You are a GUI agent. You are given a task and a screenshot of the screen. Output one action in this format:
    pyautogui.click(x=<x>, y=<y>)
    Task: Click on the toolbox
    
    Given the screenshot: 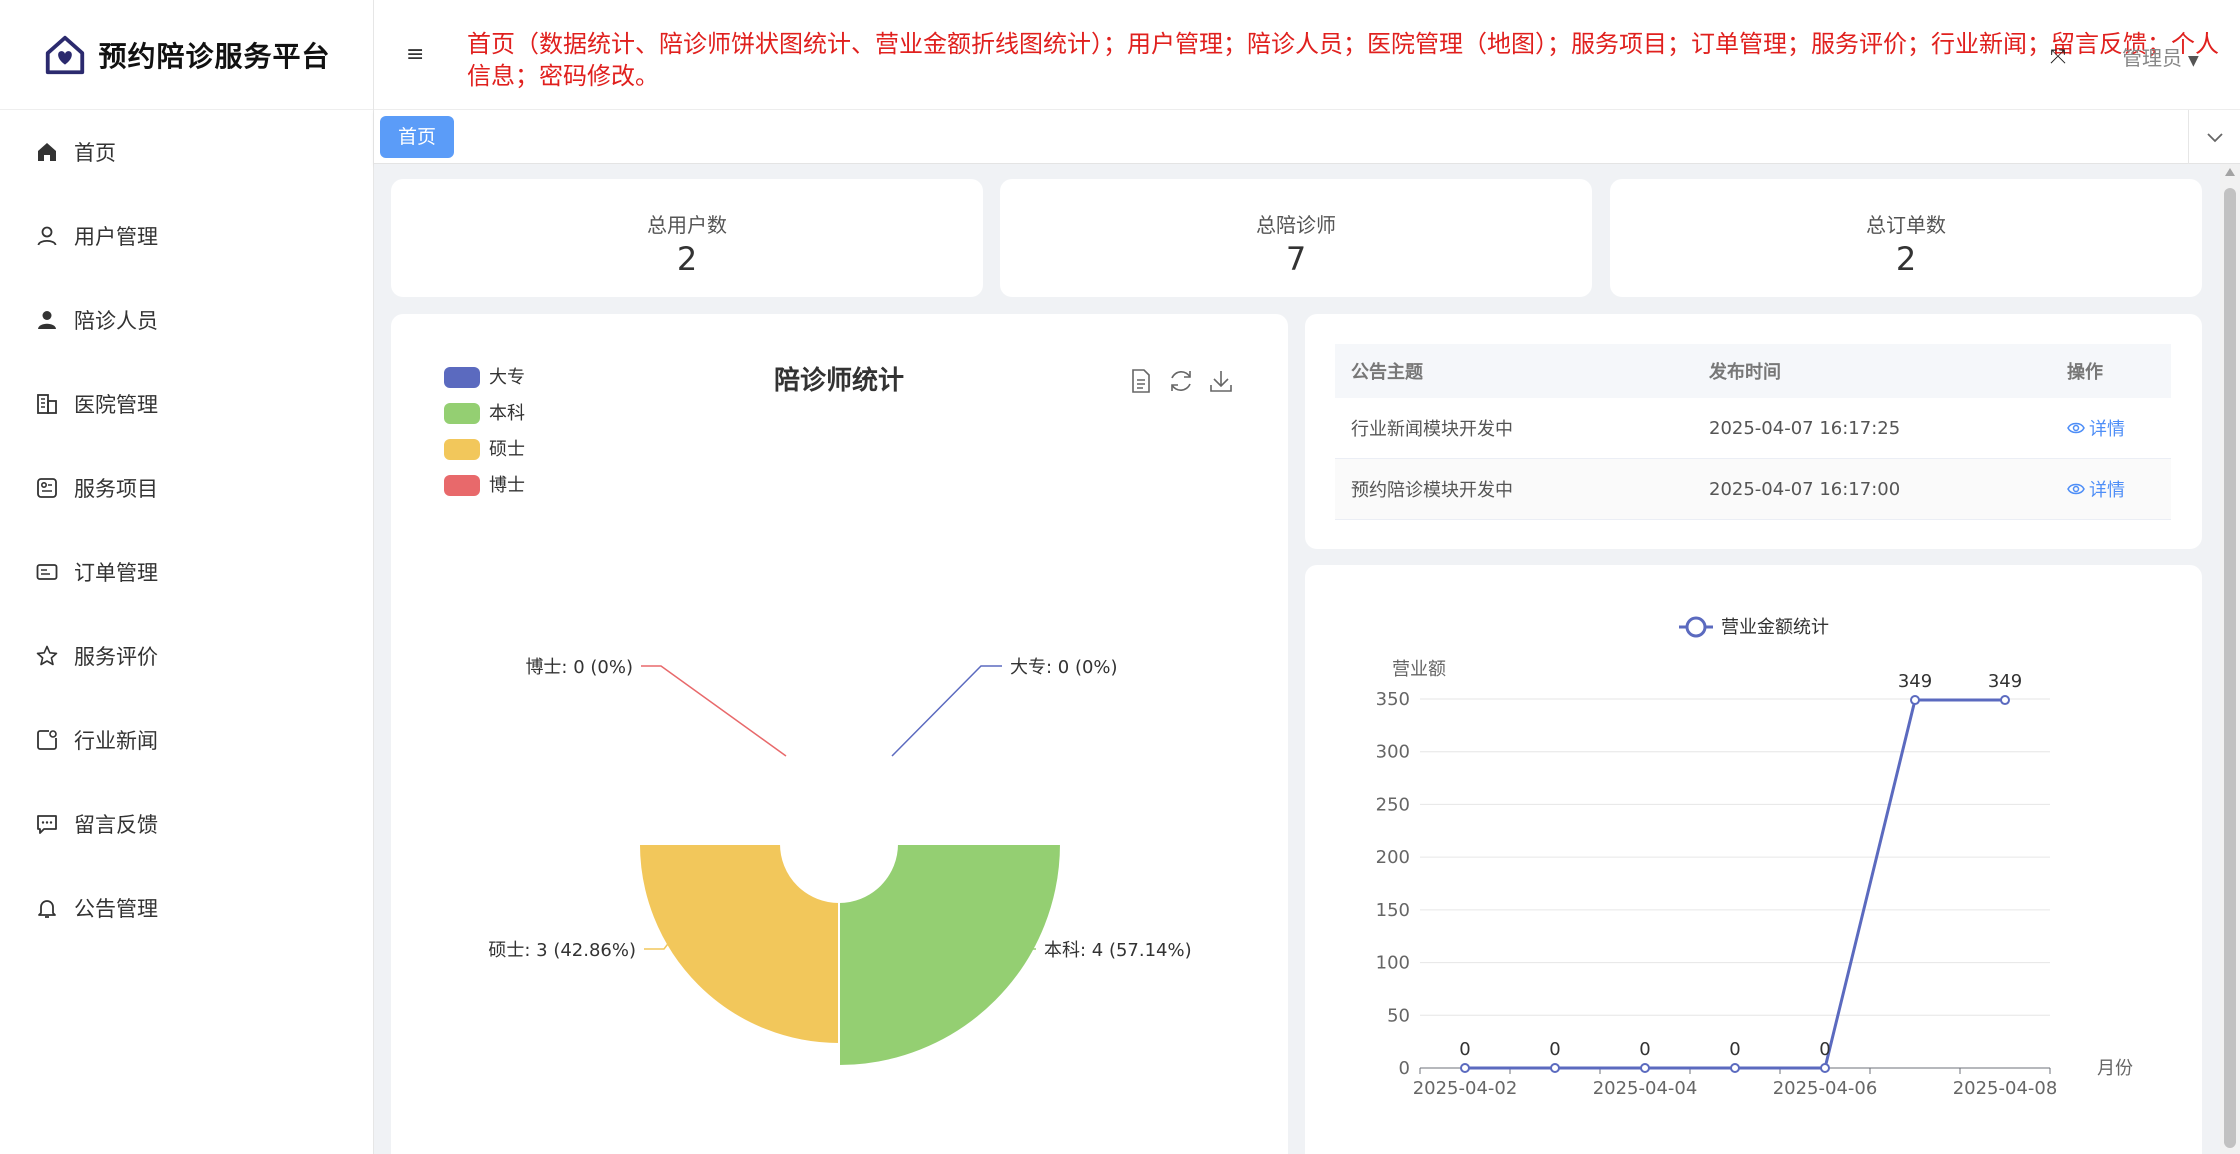 What is the action you would take?
    pyautogui.click(x=1182, y=381)
    